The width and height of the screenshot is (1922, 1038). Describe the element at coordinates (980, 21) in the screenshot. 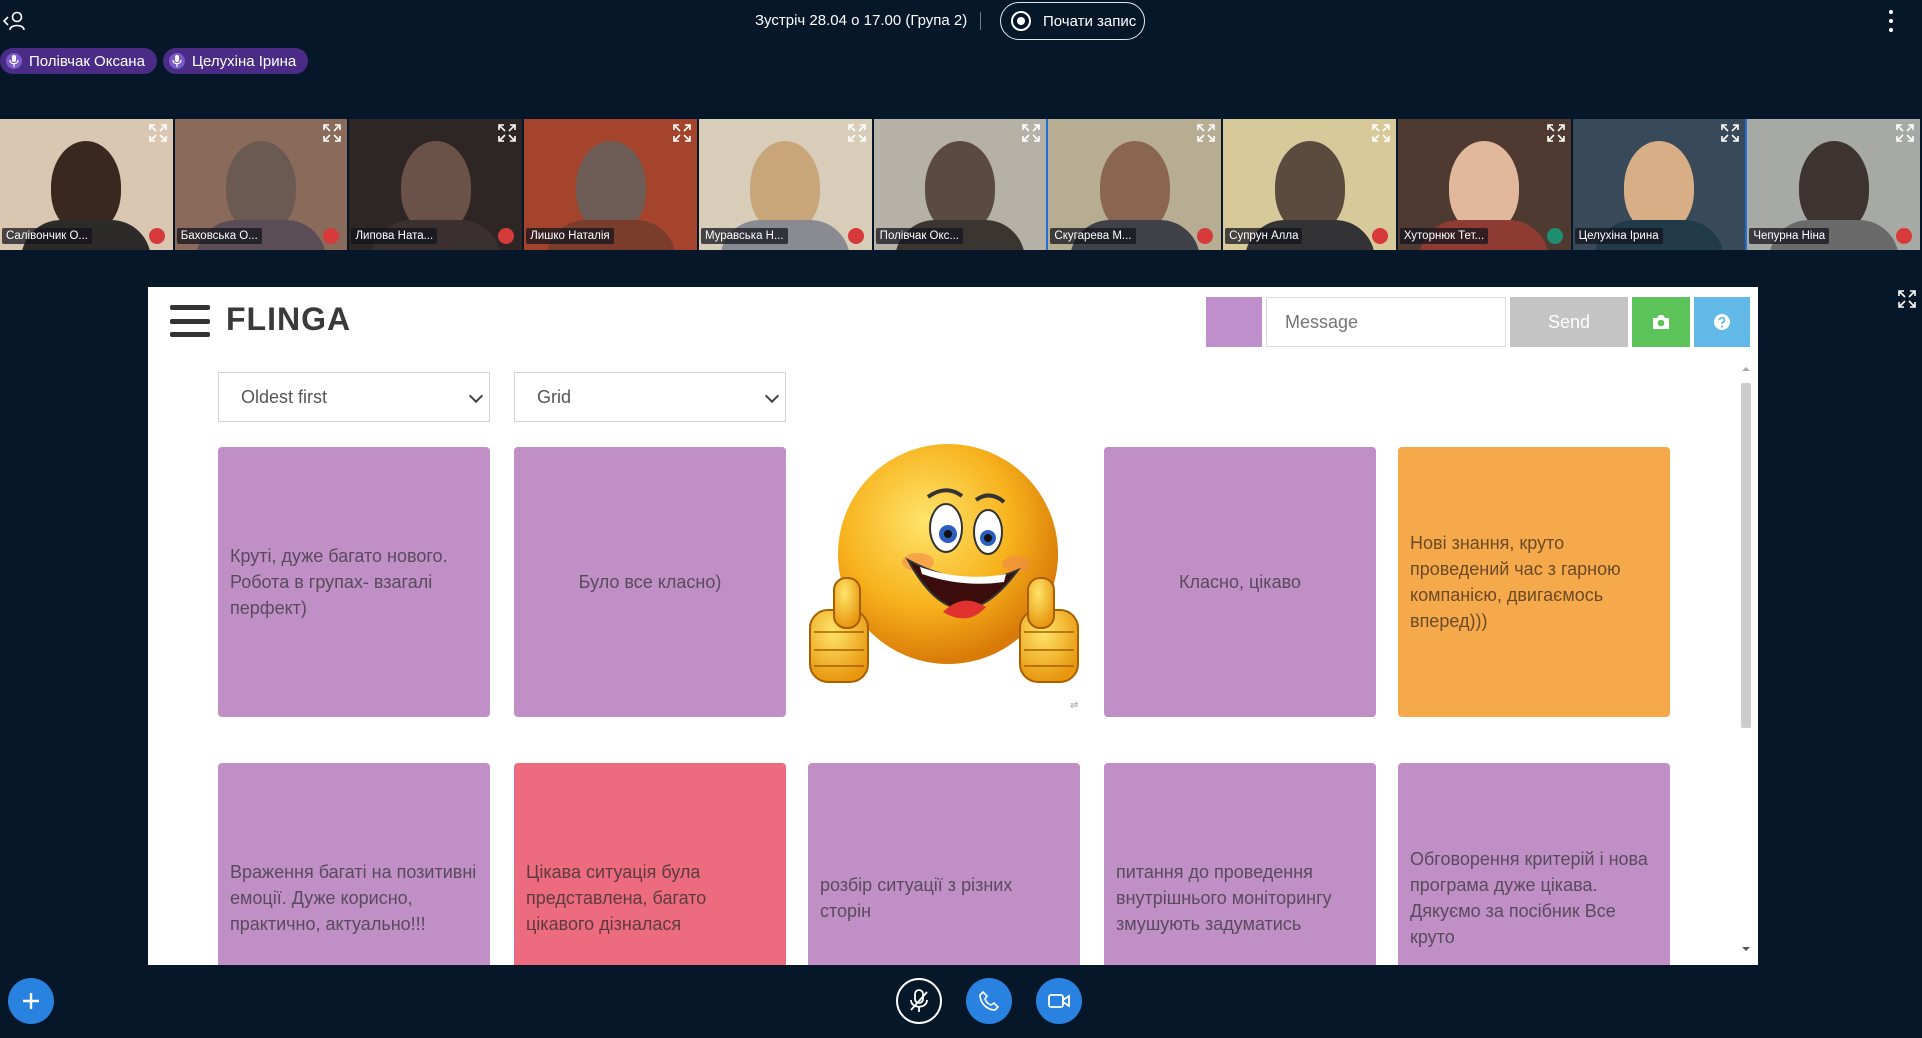

I see `title-divider` at that location.